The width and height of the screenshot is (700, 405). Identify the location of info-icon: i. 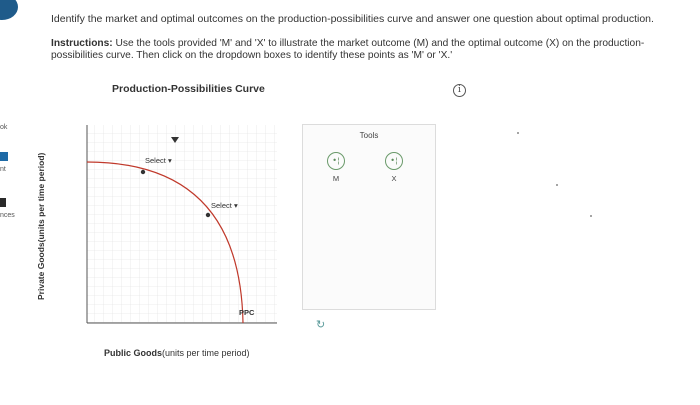
(459, 90).